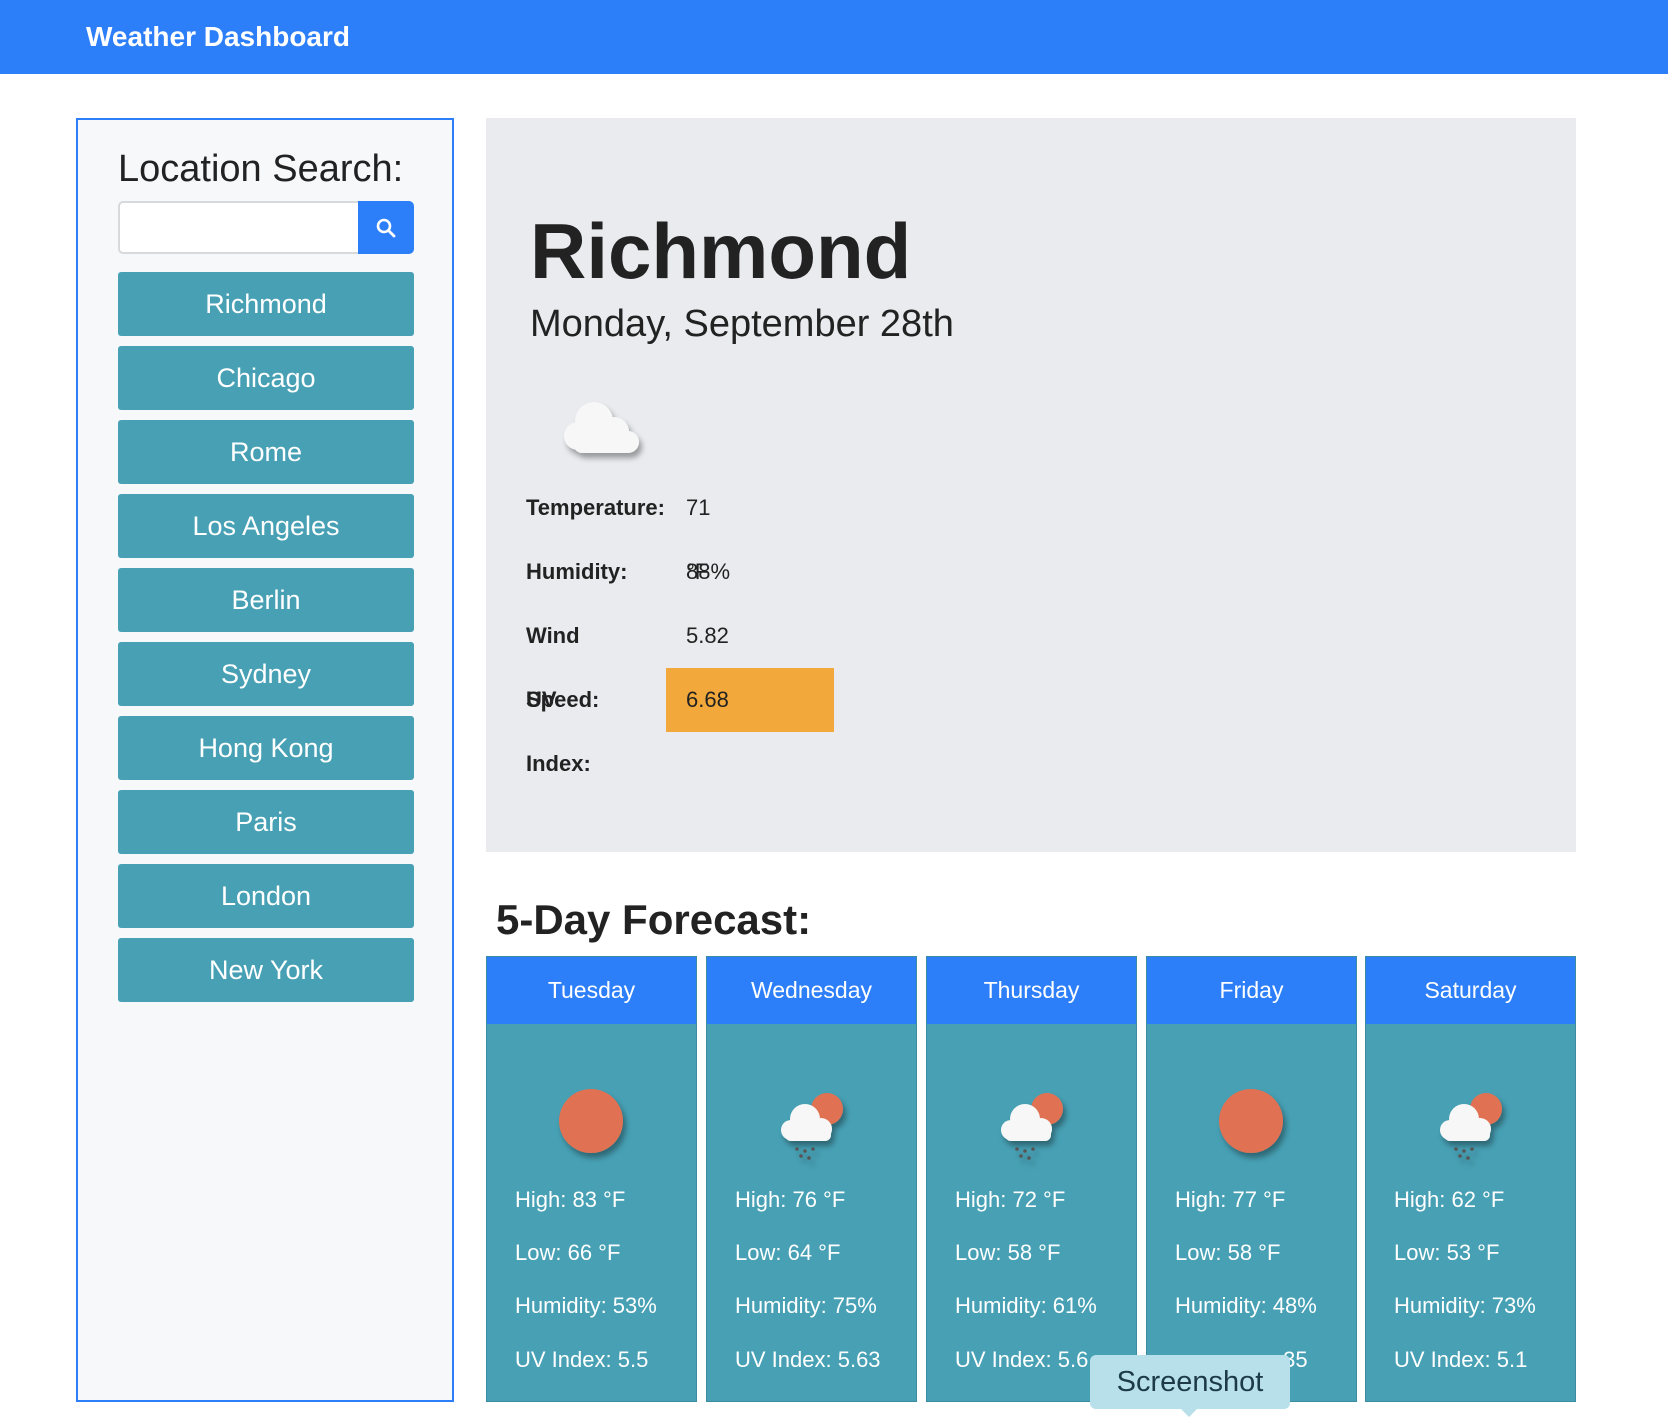  I want to click on city-button-chicago: Chicago, so click(266, 378).